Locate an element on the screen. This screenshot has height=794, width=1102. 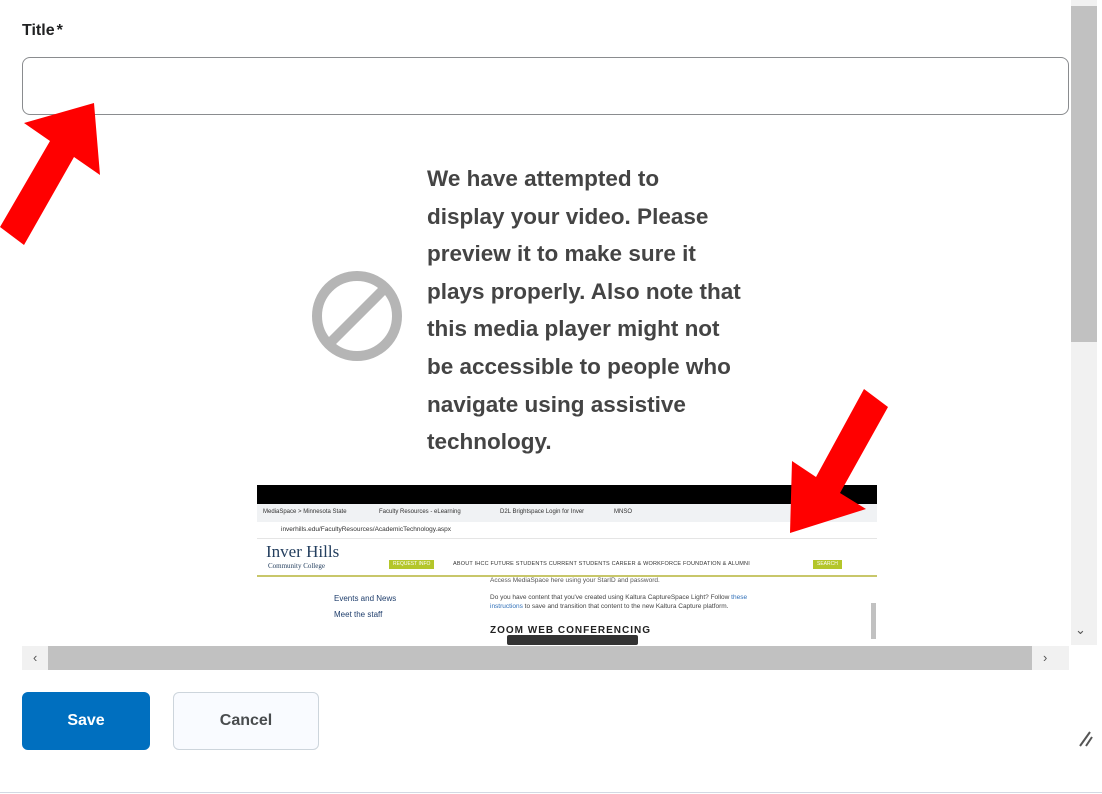
scroll-down-icon: ⌄ is located at coordinates (1080, 630).